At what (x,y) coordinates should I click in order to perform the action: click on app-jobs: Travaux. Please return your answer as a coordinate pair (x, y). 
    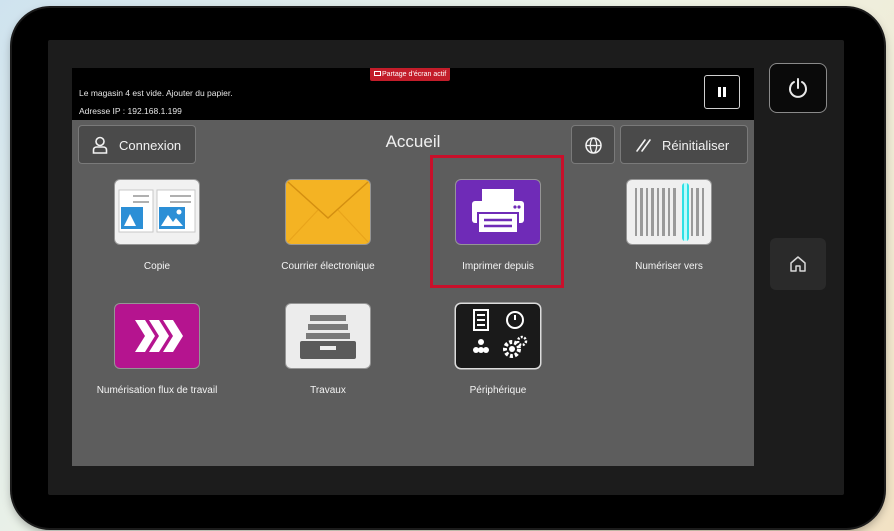
    Looking at the image, I should click on (320, 359).